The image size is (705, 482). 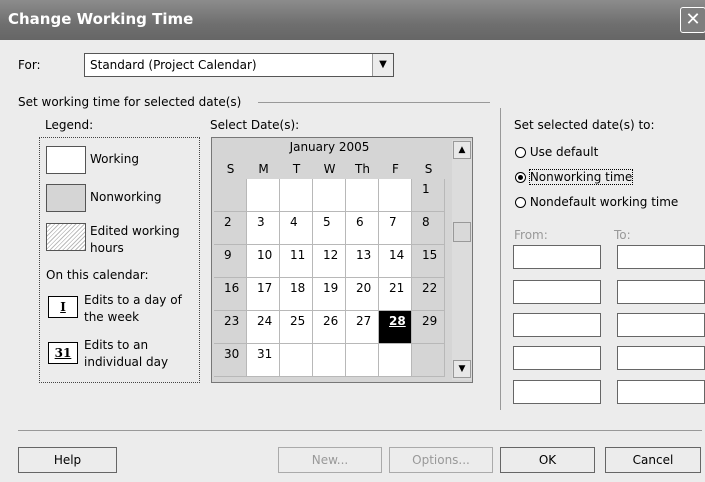 I want to click on calendar-day: 2, so click(x=230, y=228).